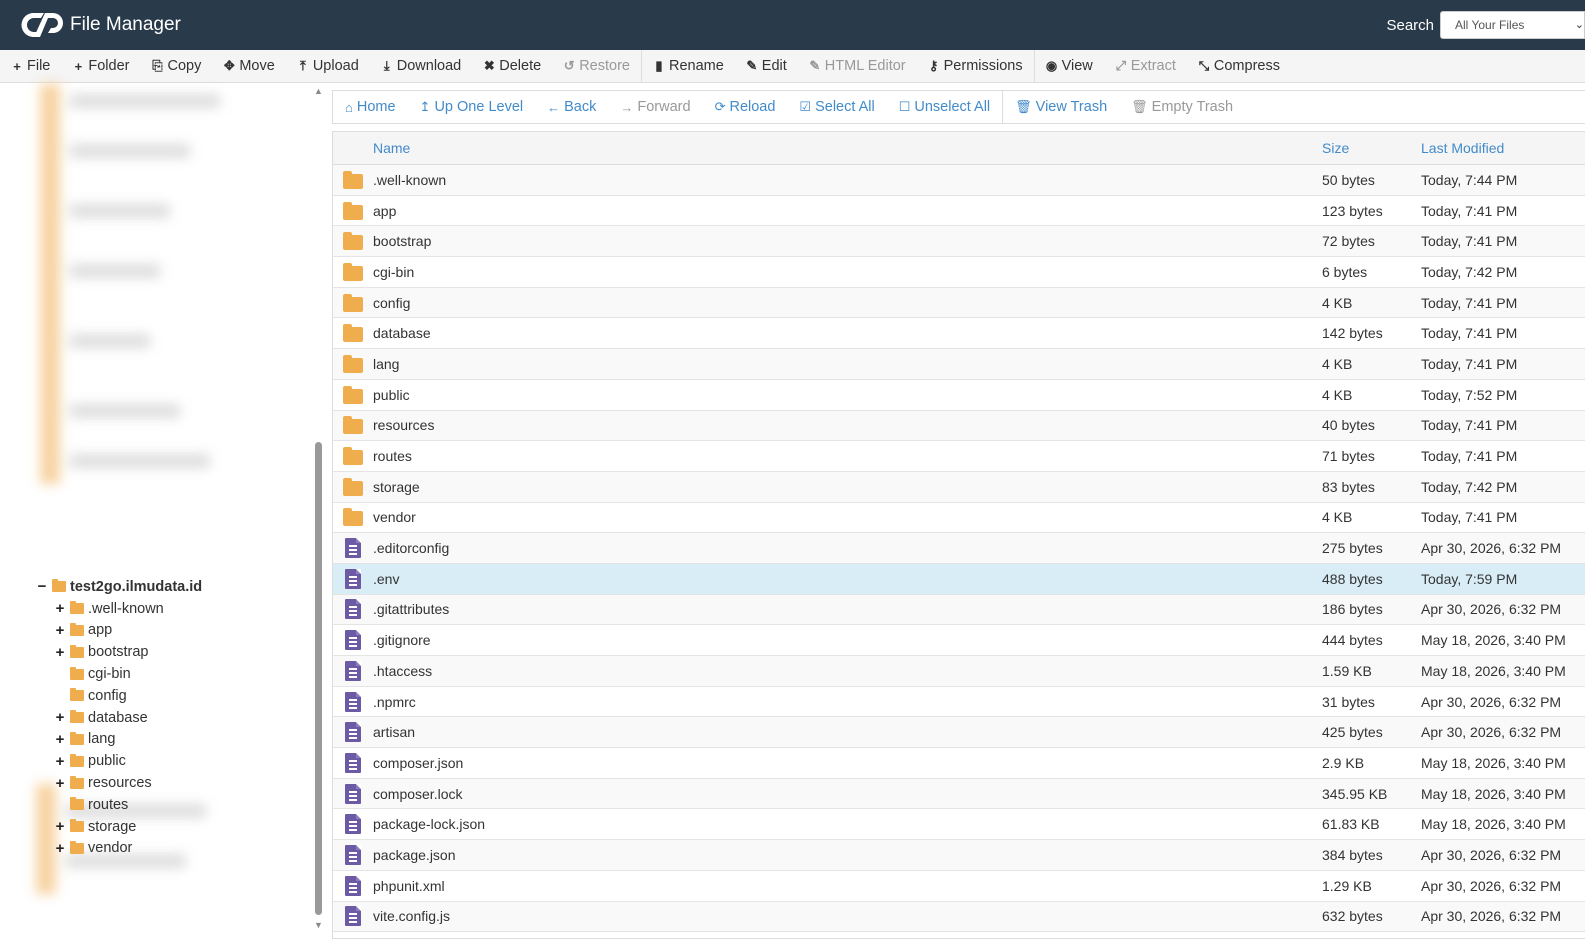 The width and height of the screenshot is (1585, 950). What do you see at coordinates (847, 702) in the screenshot?
I see `row-name: .npmrc` at bounding box center [847, 702].